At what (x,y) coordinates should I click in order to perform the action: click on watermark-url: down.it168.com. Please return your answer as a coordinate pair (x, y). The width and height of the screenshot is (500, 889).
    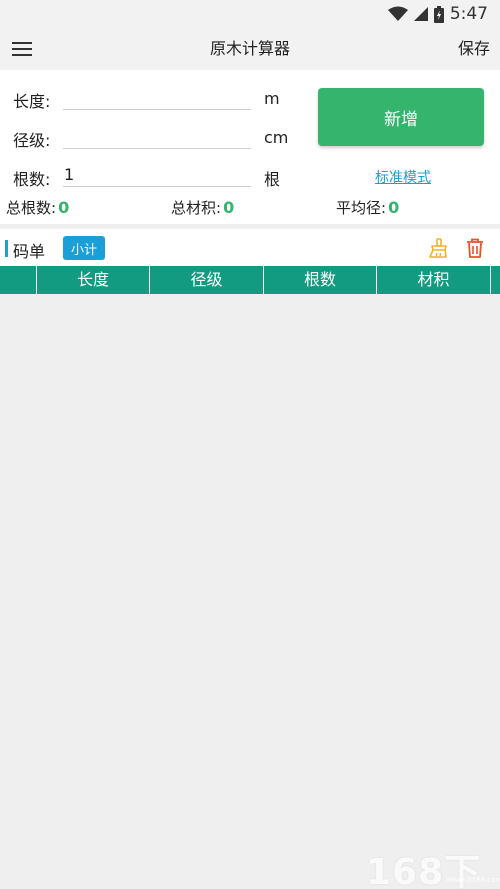
    Looking at the image, I should click on (473, 880).